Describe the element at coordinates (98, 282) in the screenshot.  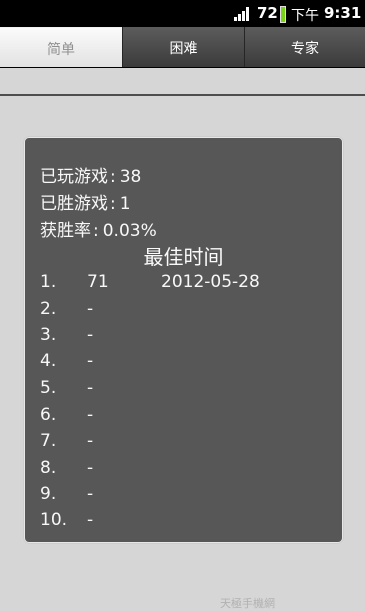
I see `score-time: 71` at that location.